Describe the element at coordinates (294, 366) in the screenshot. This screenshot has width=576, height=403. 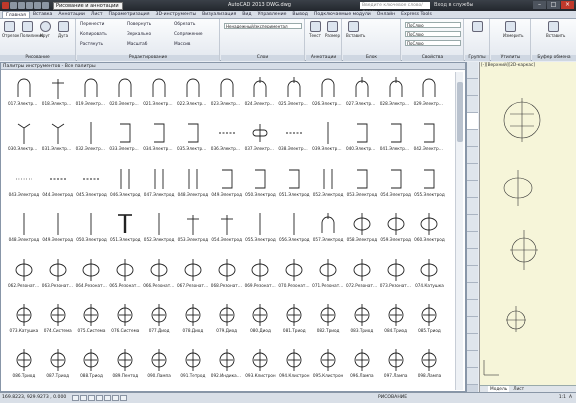
I see `palette-tool: 094.Клистрон` at that location.